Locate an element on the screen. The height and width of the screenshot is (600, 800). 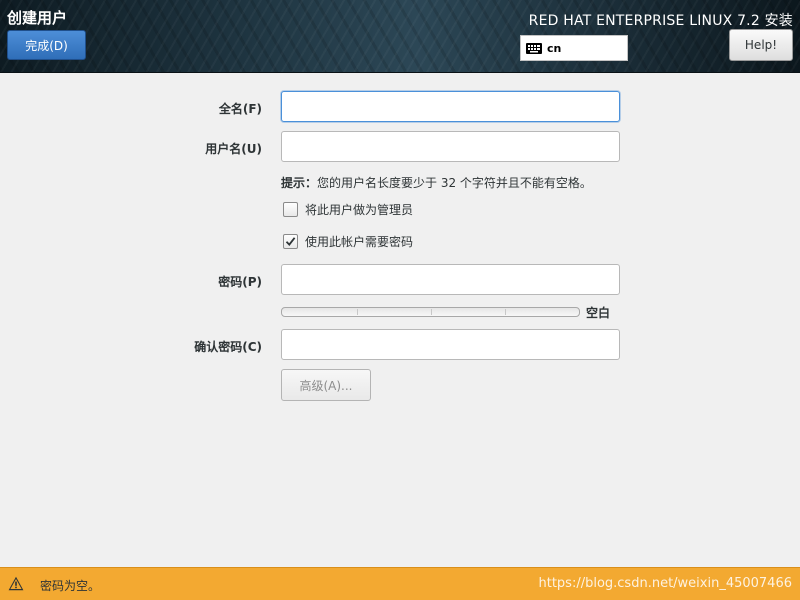
keyboard-layout-label: cn is located at coordinates (554, 48).